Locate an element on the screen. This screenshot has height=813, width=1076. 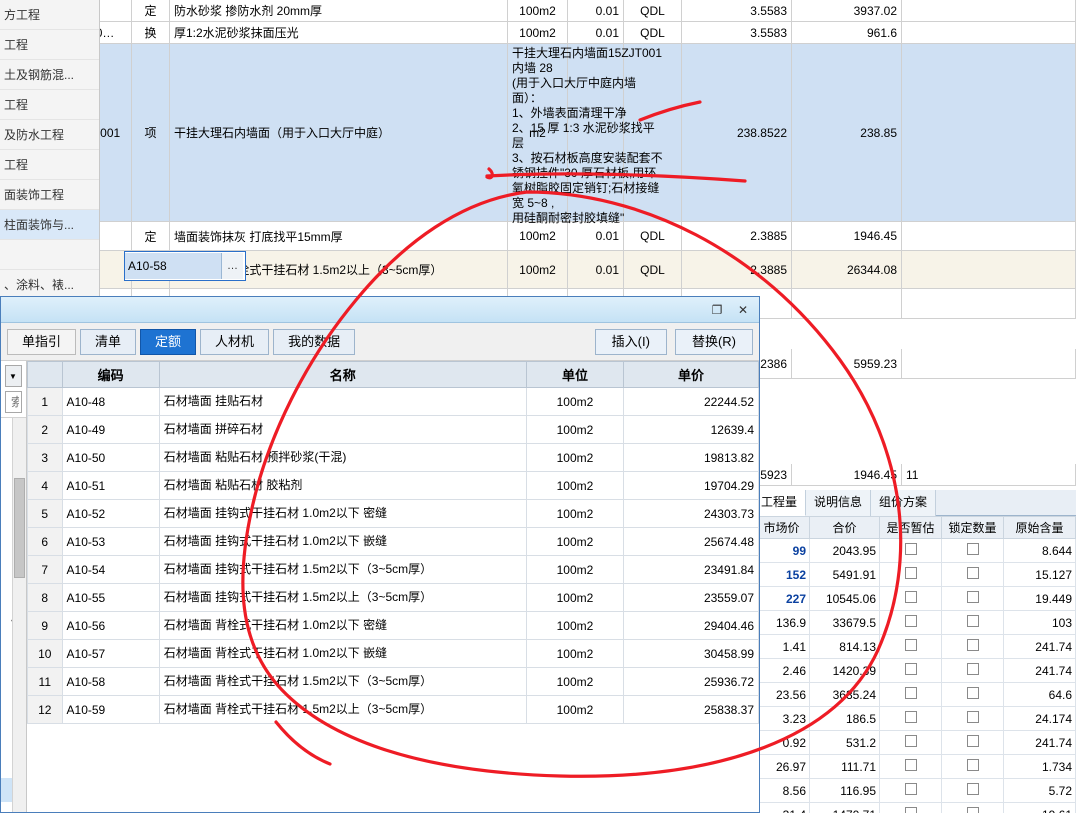
search-box is located at coordinates (14, 402).